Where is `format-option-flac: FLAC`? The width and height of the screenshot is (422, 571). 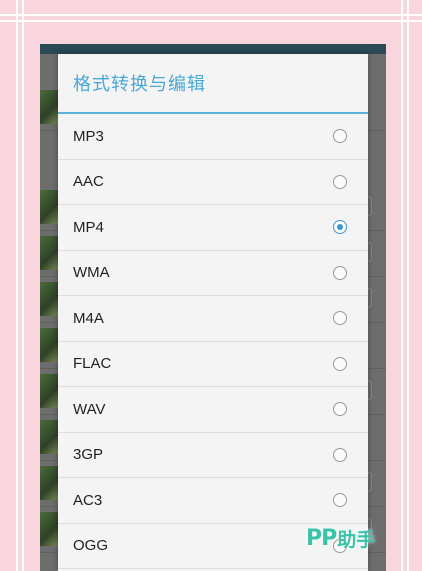 format-option-flac: FLAC is located at coordinates (213, 364).